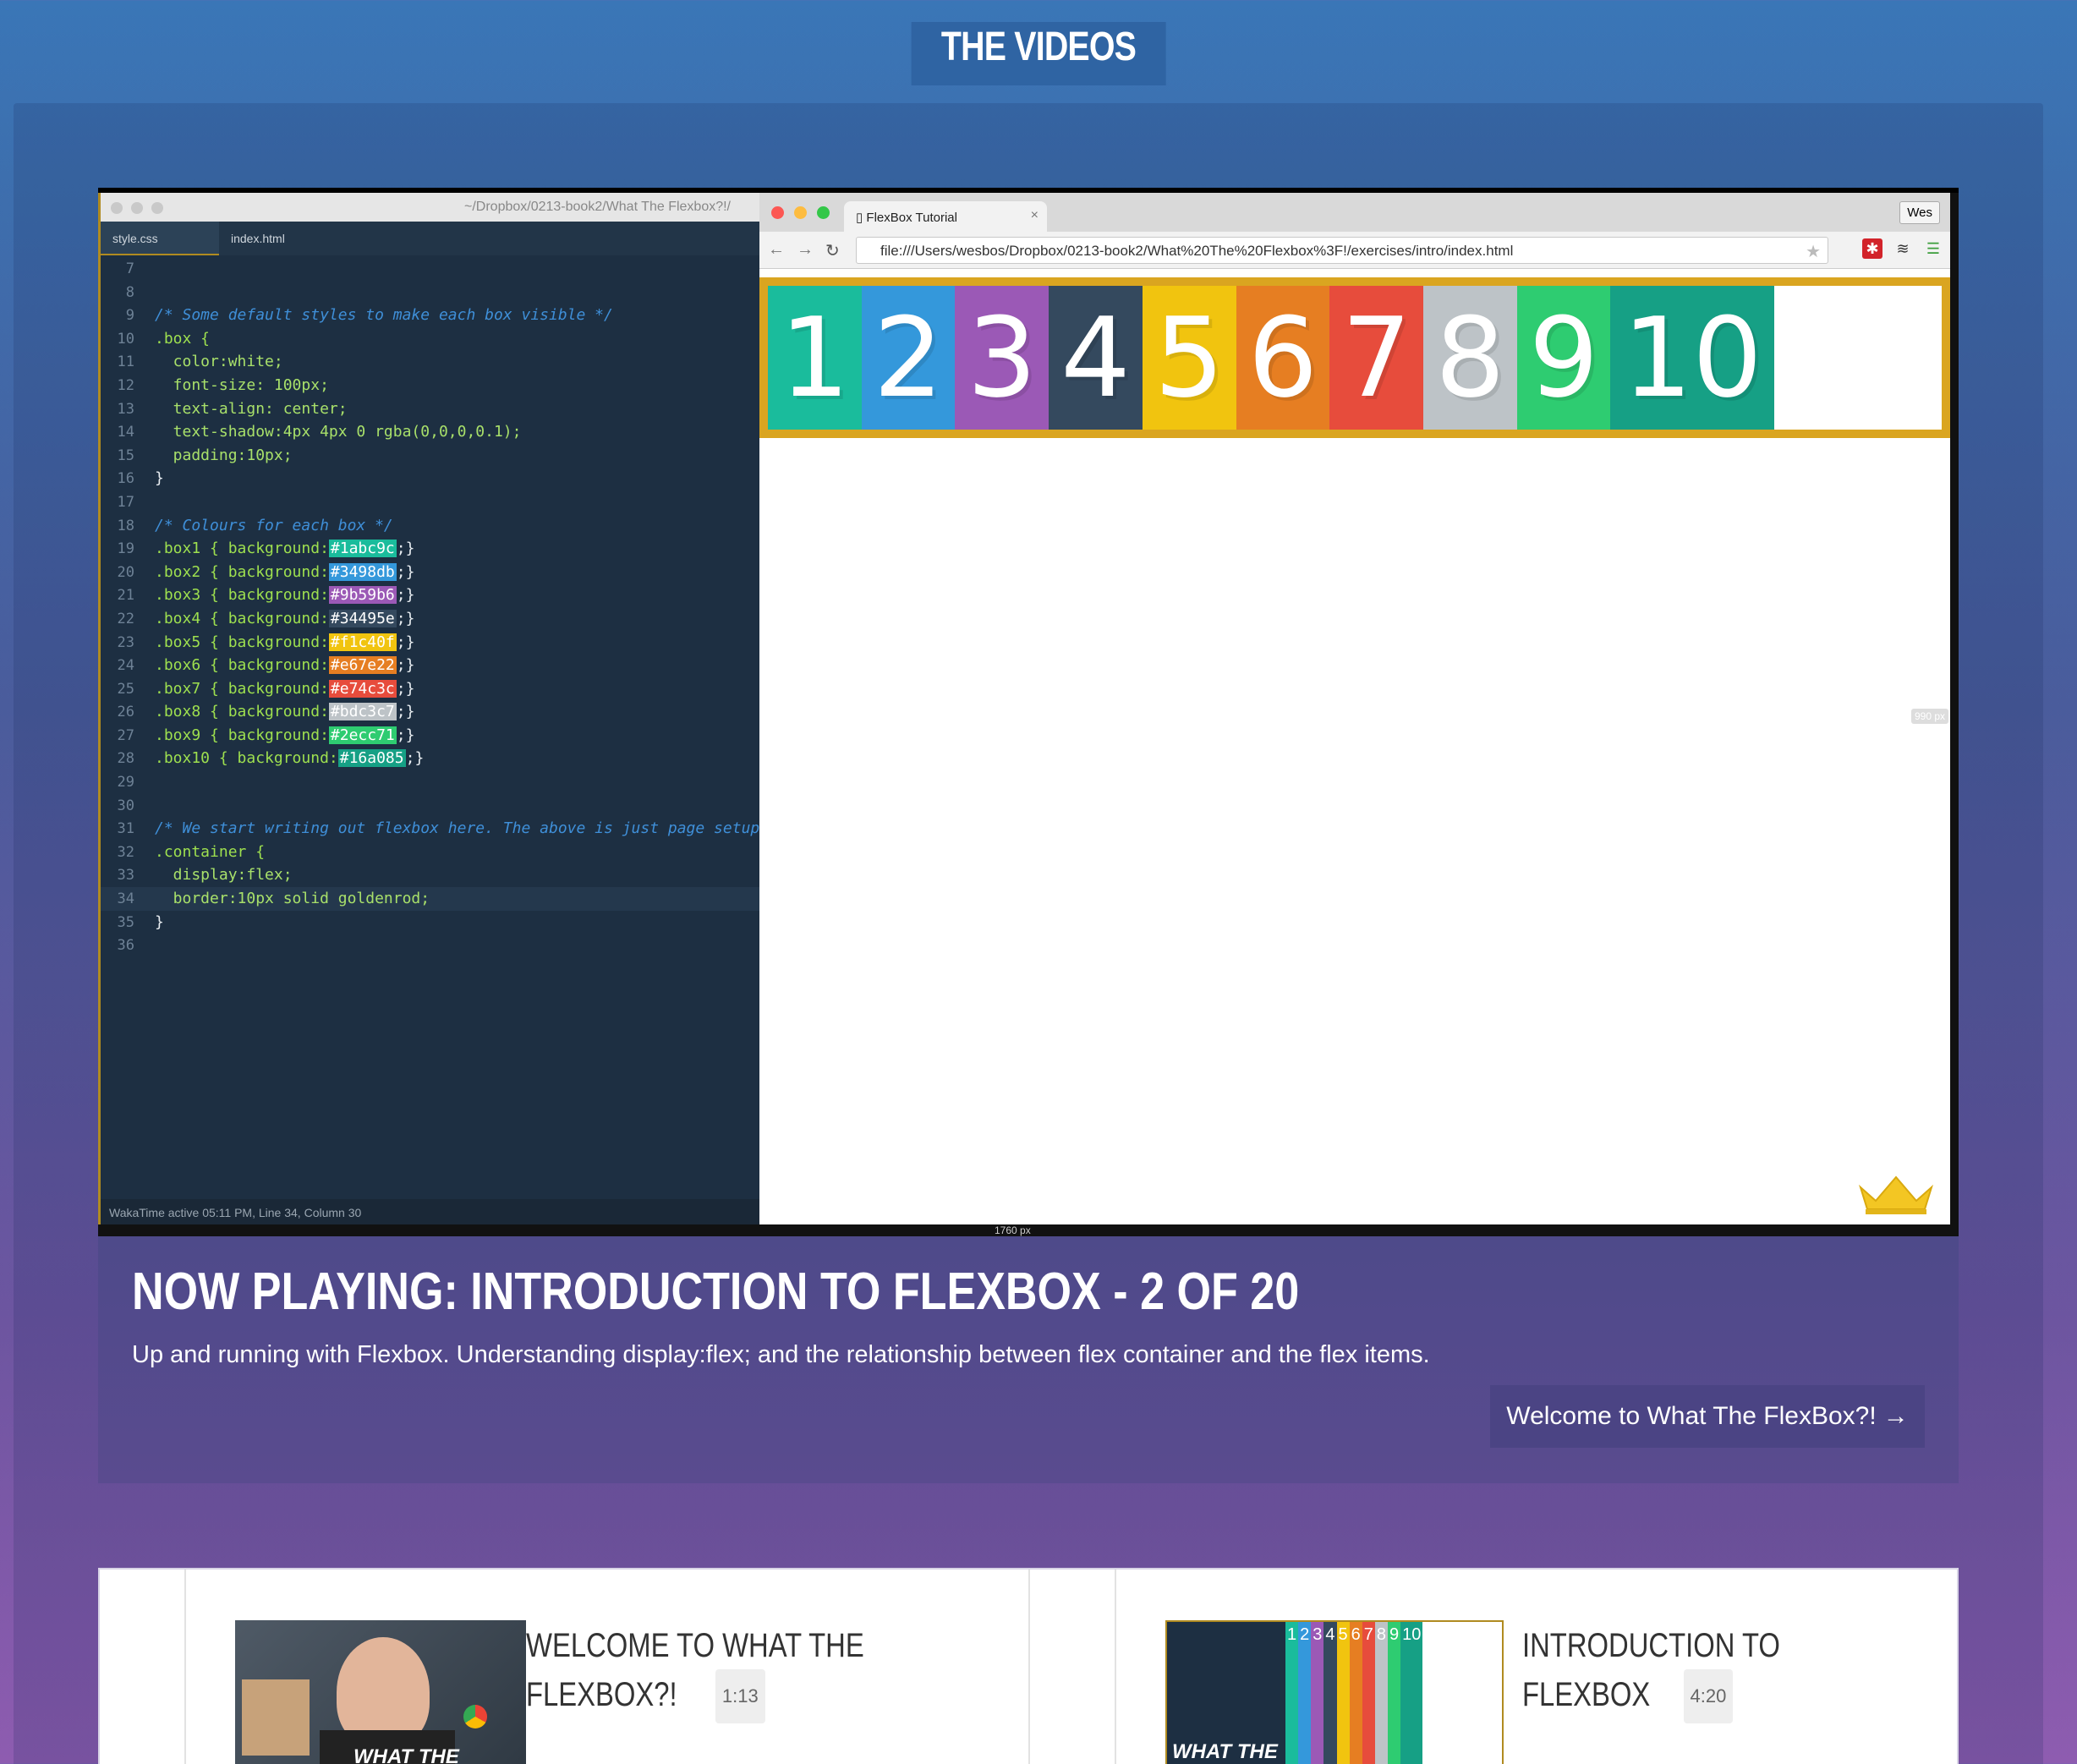 Image resolution: width=2077 pixels, height=1764 pixels. Describe the element at coordinates (475, 1716) in the screenshot. I see `chrome-icon` at that location.